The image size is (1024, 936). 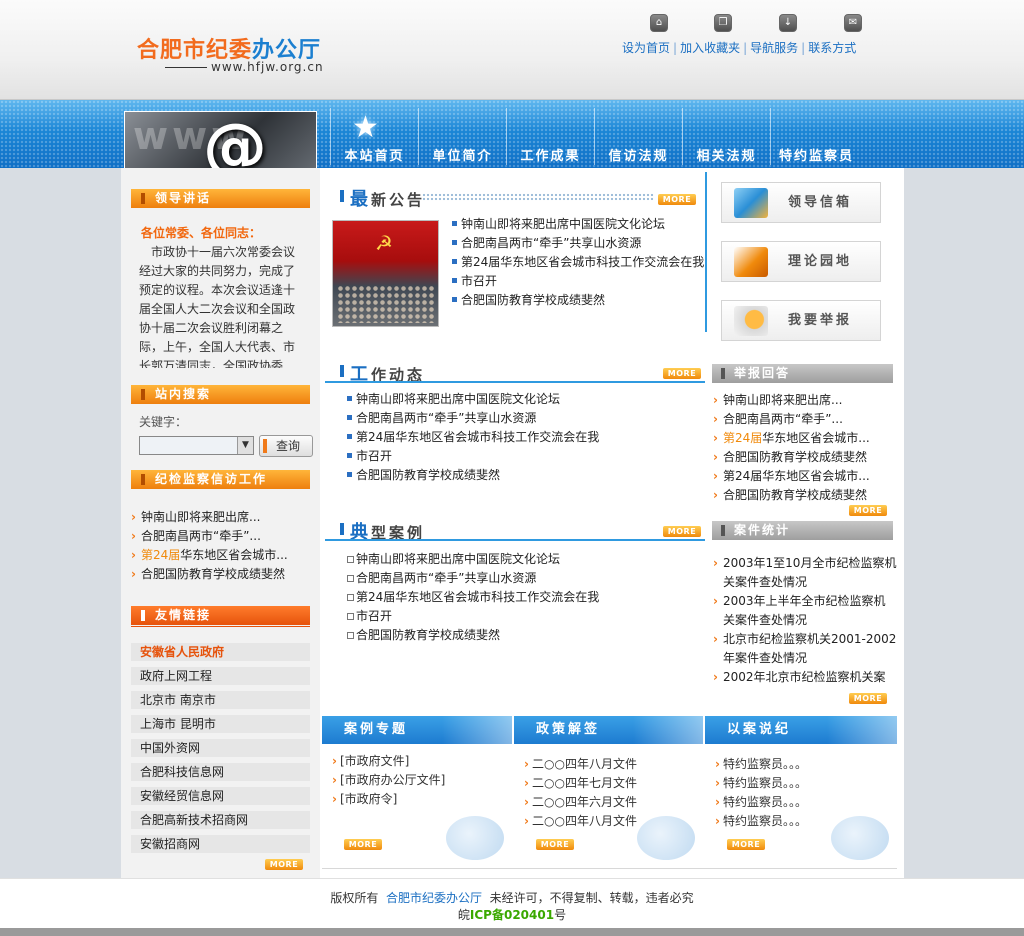 I want to click on list-item: [市政府办公厅文件], so click(x=388, y=780).